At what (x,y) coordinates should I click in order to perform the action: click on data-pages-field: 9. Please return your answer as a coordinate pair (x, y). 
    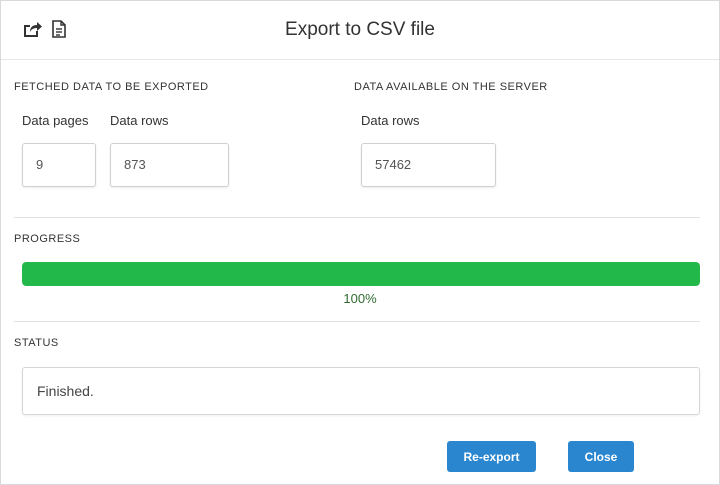
    Looking at the image, I should click on (59, 165).